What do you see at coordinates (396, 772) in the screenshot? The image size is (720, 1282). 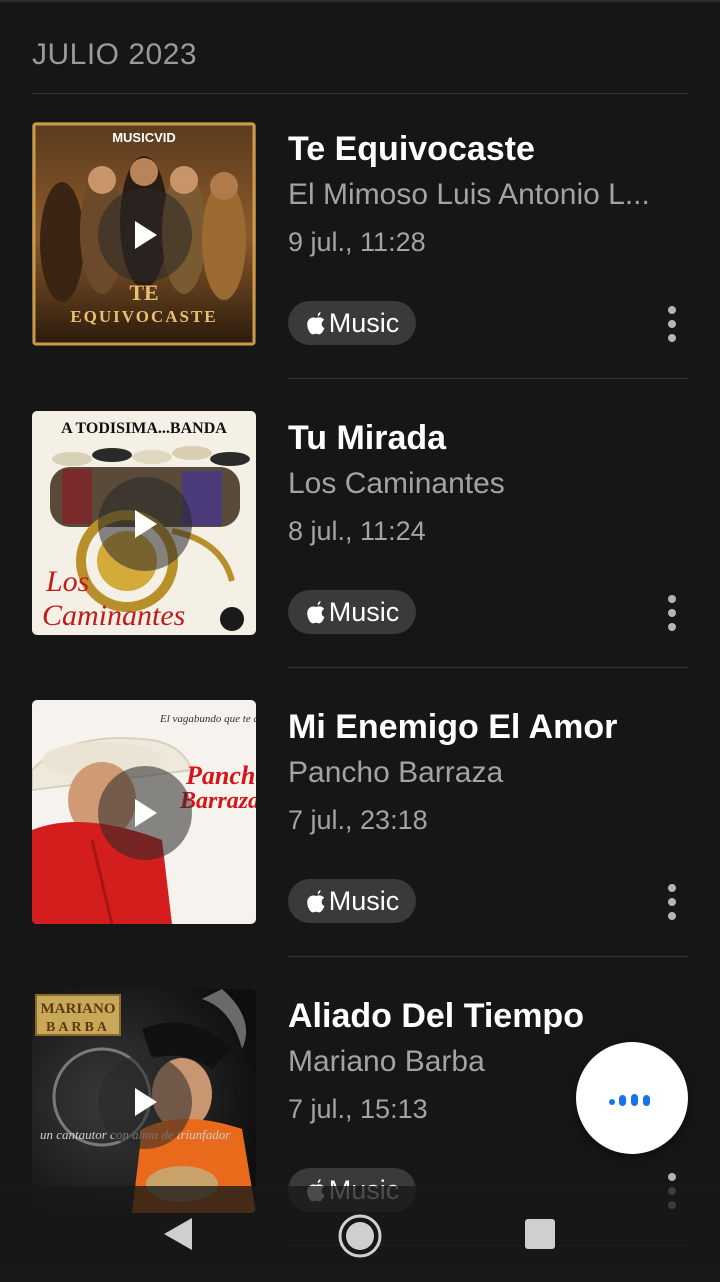 I see `track-artist: Pancho Barraza` at bounding box center [396, 772].